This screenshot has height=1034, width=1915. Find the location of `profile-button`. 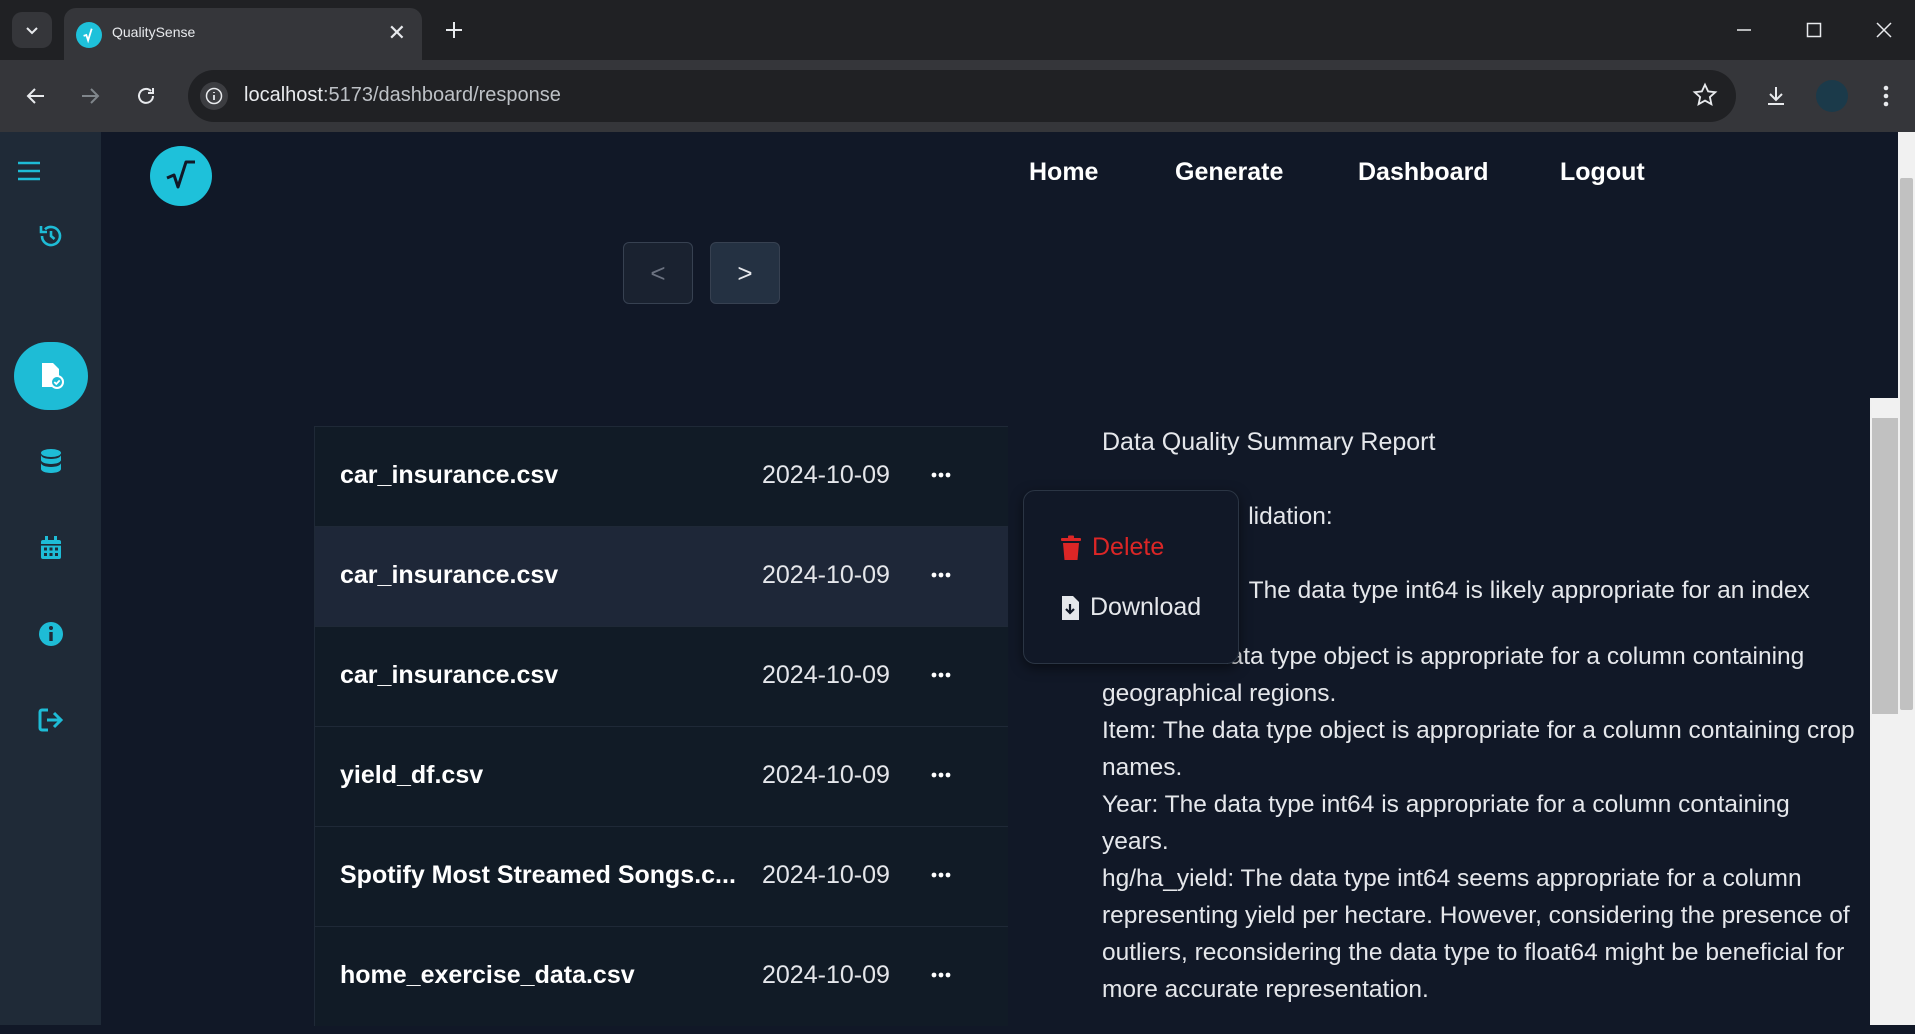

profile-button is located at coordinates (1832, 96).